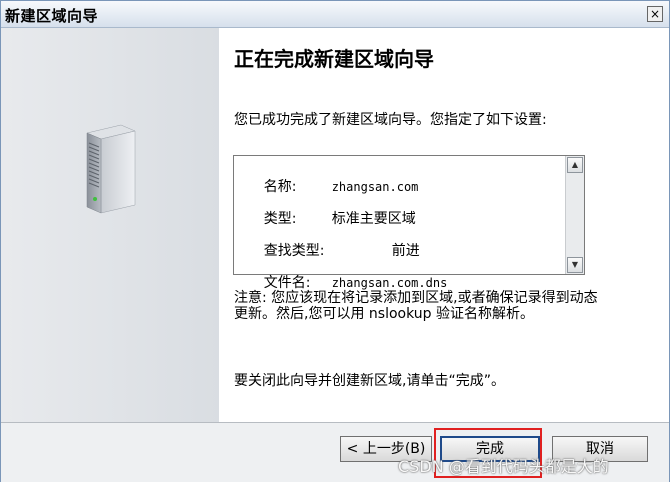 The width and height of the screenshot is (670, 482). What do you see at coordinates (390, 120) in the screenshot?
I see `intro-text: 您已成功完成了新建区域向导。您指定了如下设置:` at bounding box center [390, 120].